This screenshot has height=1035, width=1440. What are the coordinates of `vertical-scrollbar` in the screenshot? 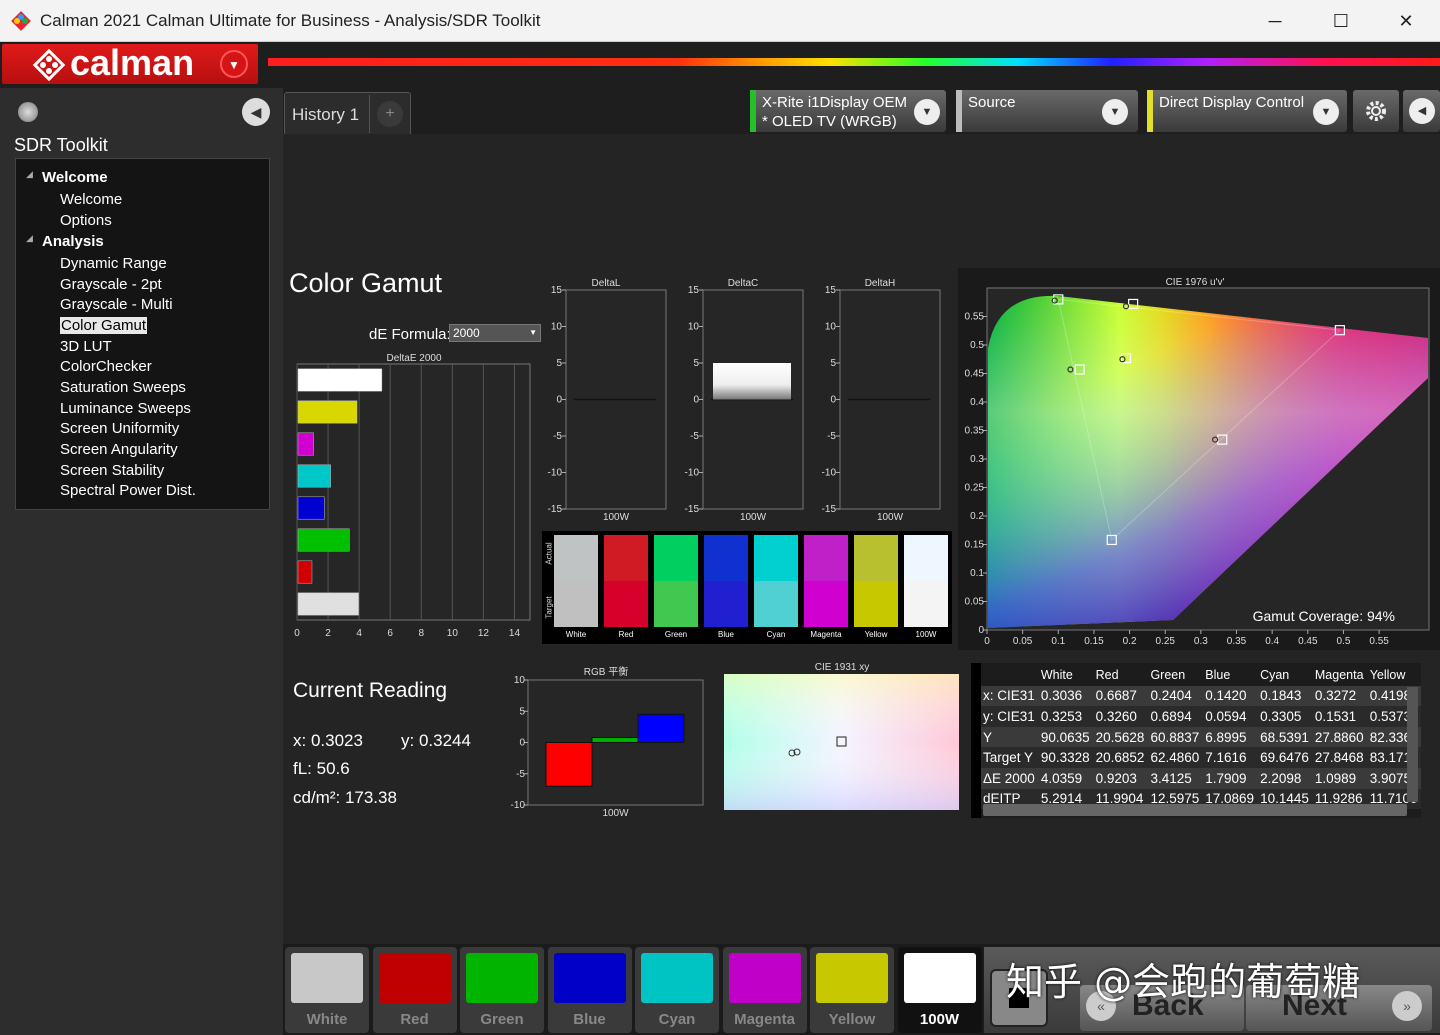 It's located at (1412, 744).